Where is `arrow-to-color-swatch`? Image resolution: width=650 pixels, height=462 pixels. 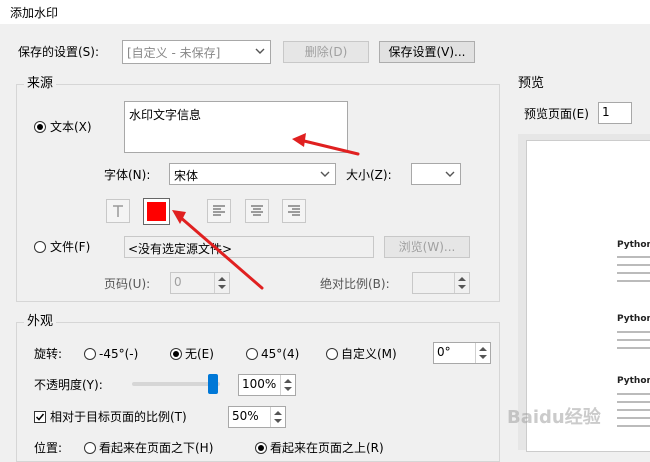 arrow-to-color-swatch is located at coordinates (221, 252).